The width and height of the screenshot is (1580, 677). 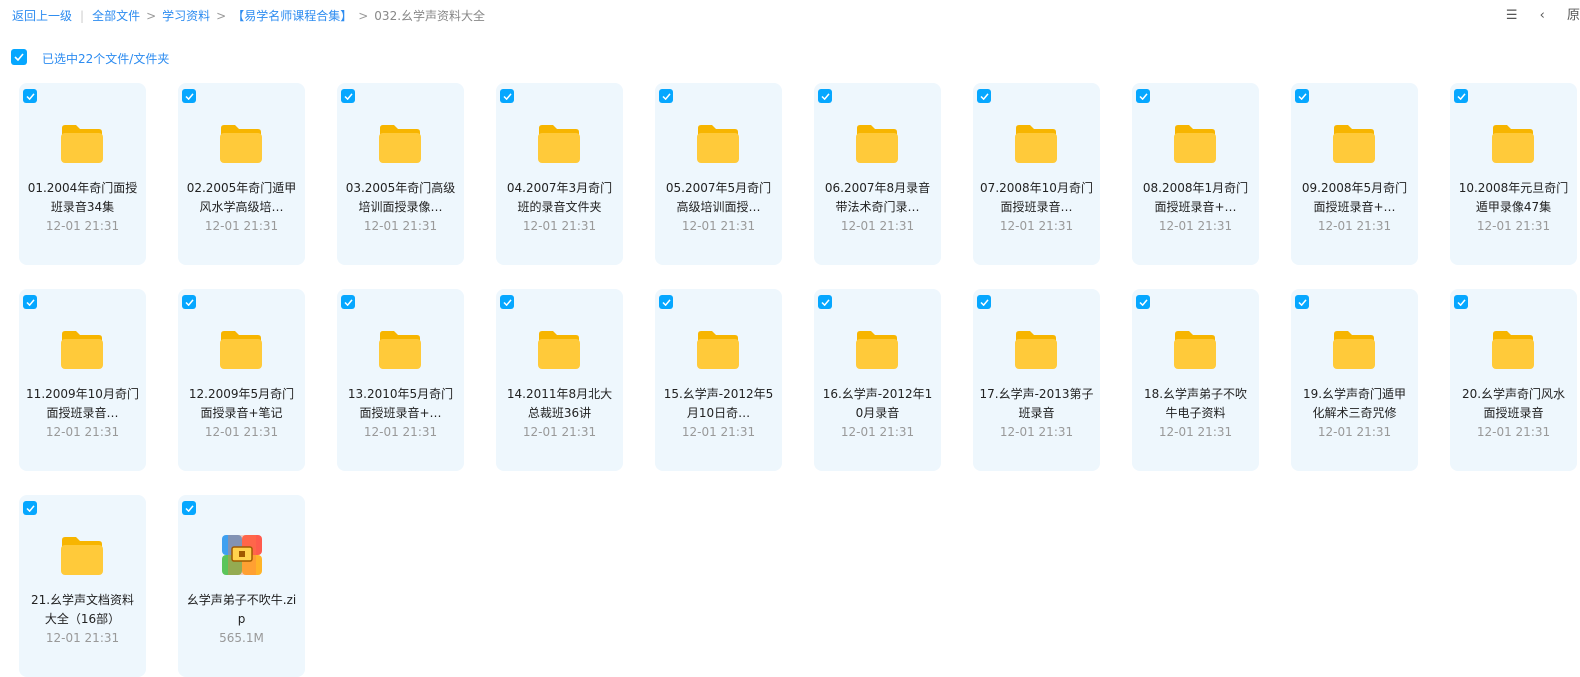 What do you see at coordinates (1513, 197) in the screenshot?
I see `item-name: 10.2008年元旦奇门遁甲录像47集` at bounding box center [1513, 197].